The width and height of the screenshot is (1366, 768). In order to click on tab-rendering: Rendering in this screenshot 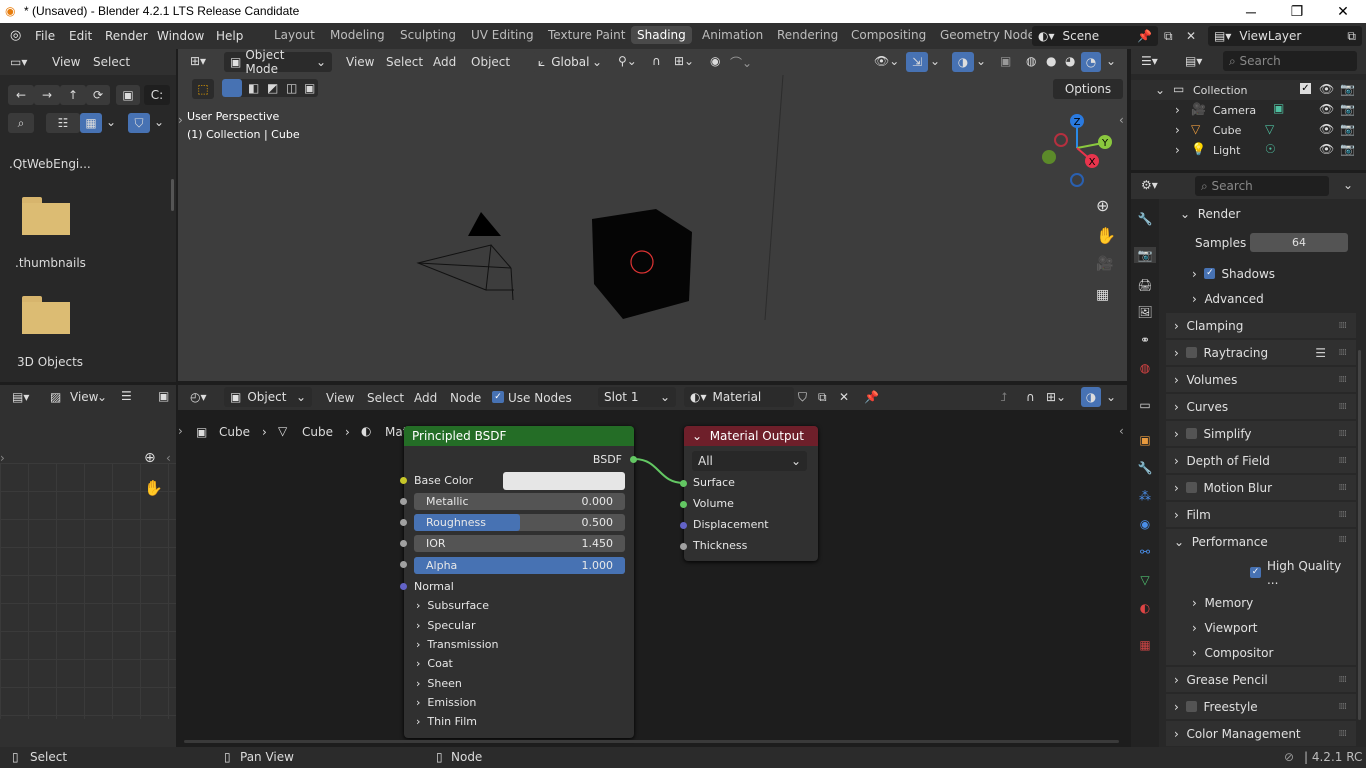, I will do `click(807, 35)`.